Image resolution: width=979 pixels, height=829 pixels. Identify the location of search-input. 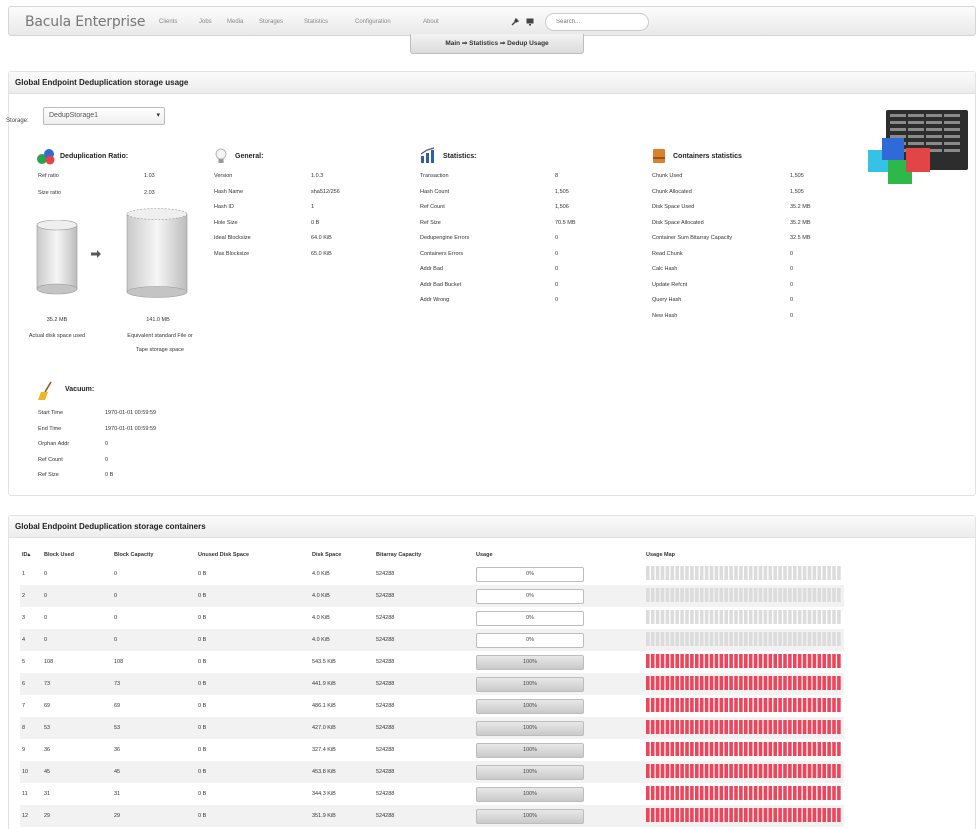
(597, 22).